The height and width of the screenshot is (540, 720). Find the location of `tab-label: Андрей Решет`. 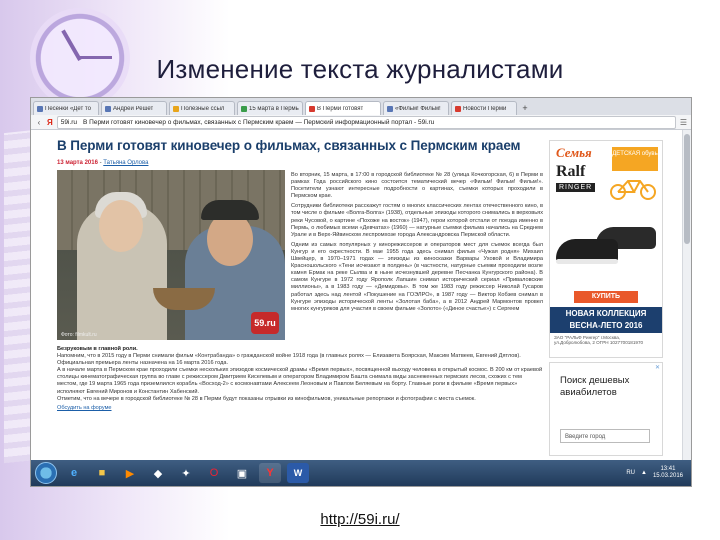

tab-label: Андрей Решет is located at coordinates (133, 108).